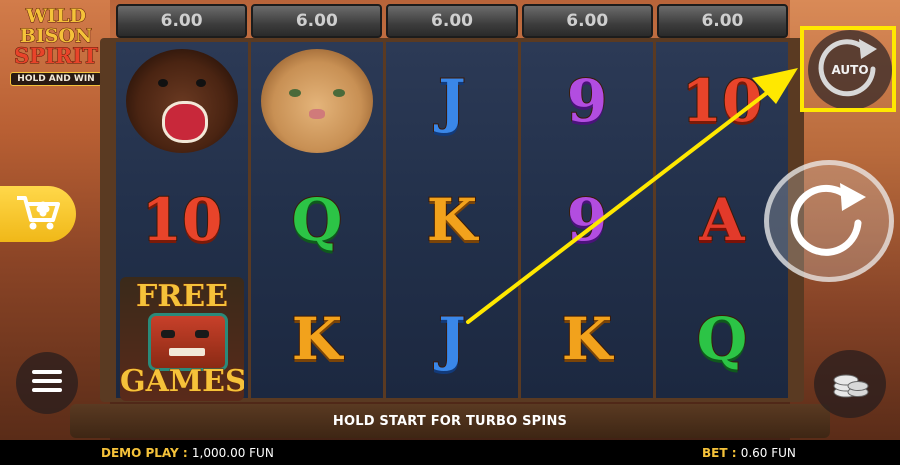  I want to click on auto-label: AUTO, so click(850, 70).